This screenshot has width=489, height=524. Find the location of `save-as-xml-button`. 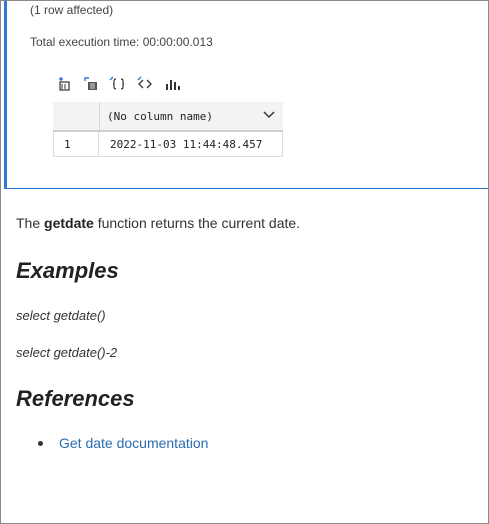

save-as-xml-button is located at coordinates (145, 84).